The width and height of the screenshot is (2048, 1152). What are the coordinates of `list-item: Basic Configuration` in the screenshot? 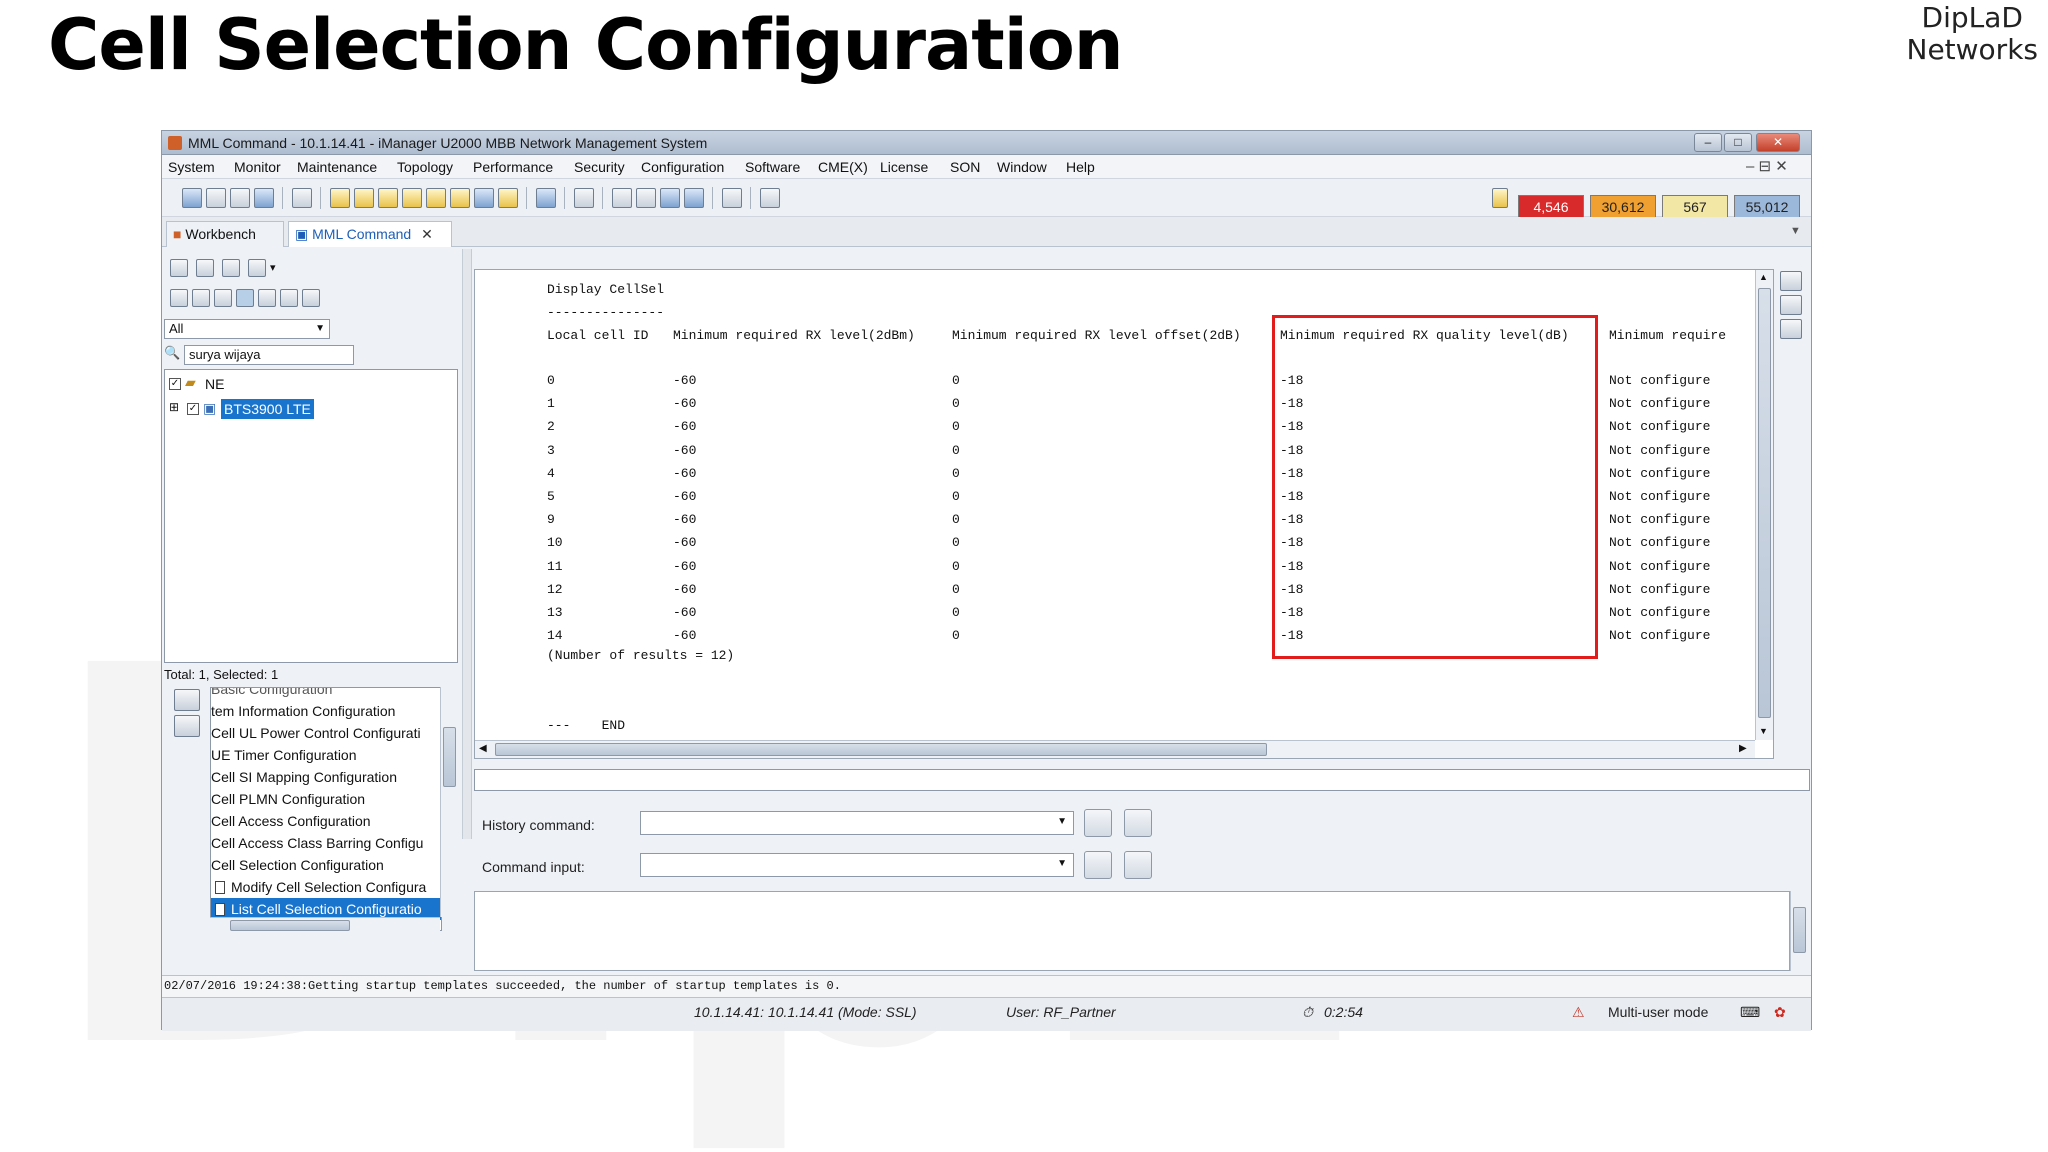 It's located at (326, 694).